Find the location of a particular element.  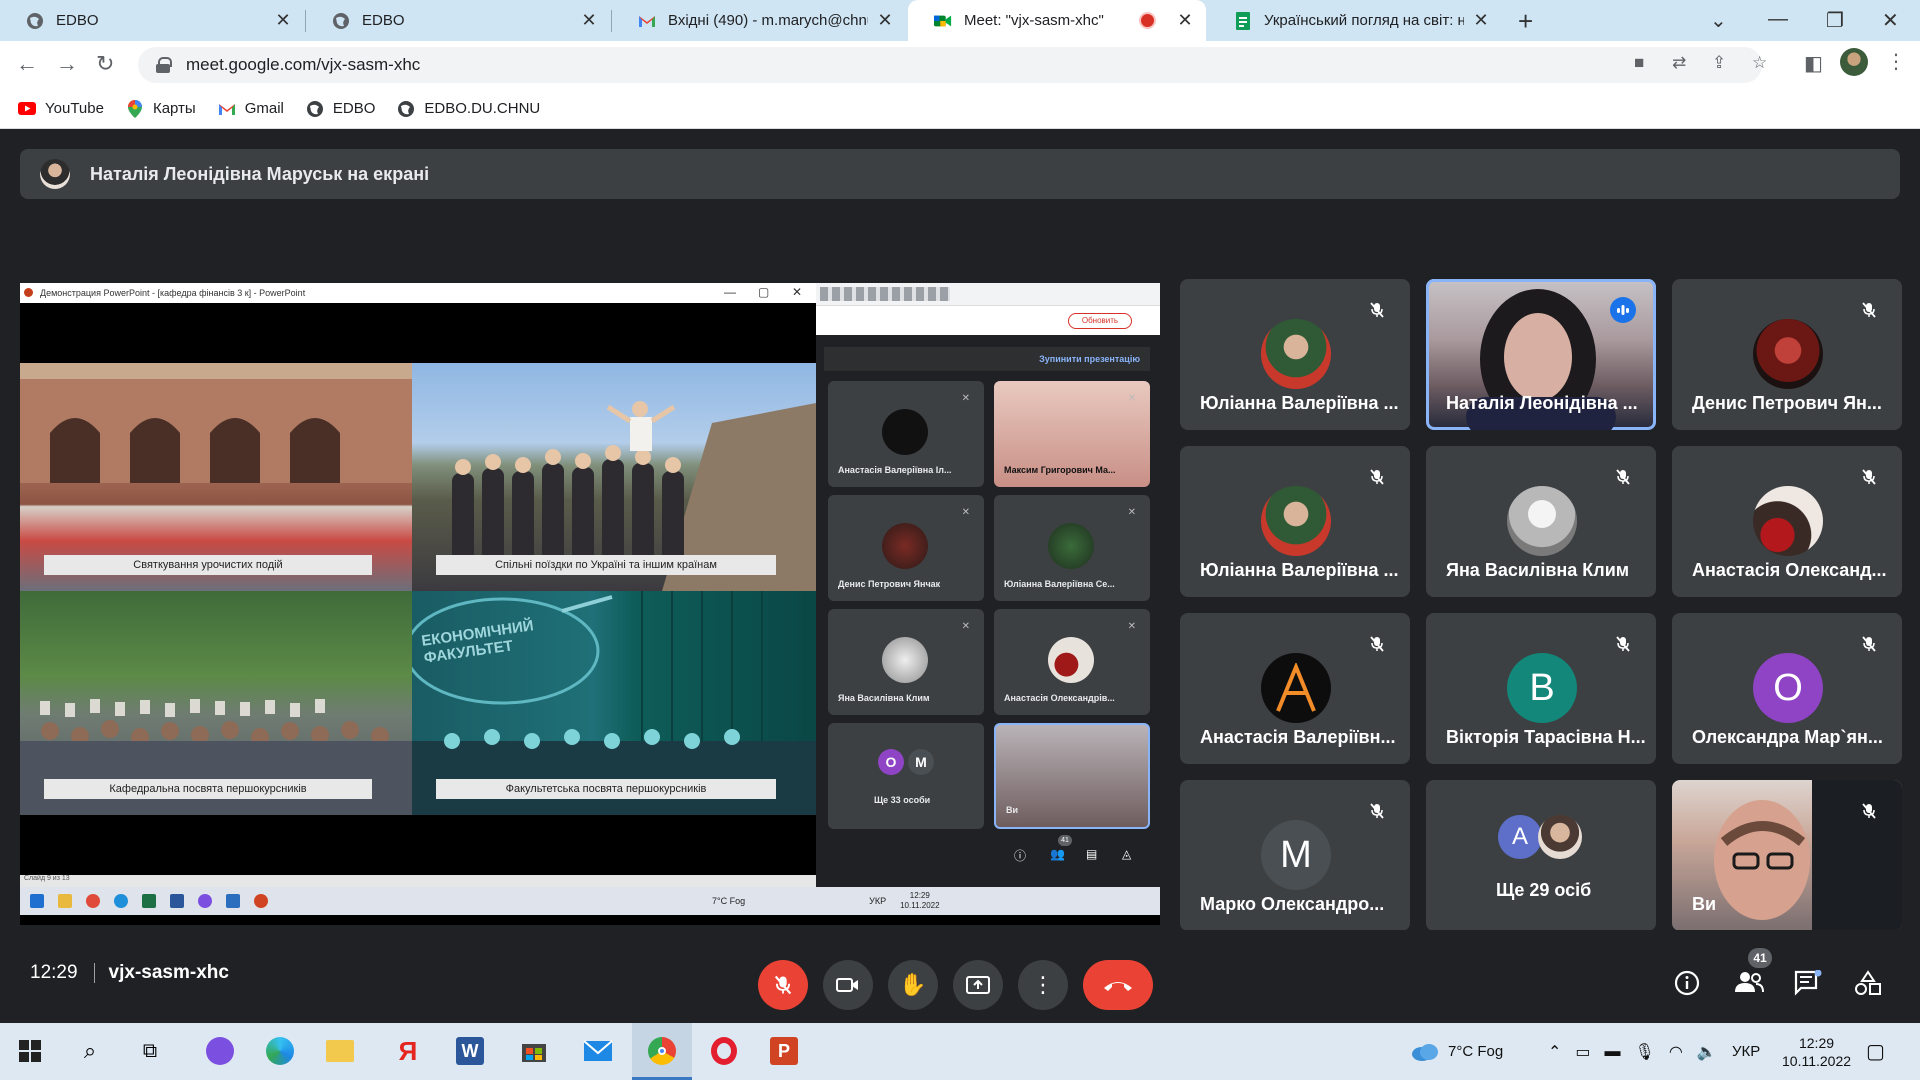

powerpoint-icon: P is located at coordinates (784, 1051).